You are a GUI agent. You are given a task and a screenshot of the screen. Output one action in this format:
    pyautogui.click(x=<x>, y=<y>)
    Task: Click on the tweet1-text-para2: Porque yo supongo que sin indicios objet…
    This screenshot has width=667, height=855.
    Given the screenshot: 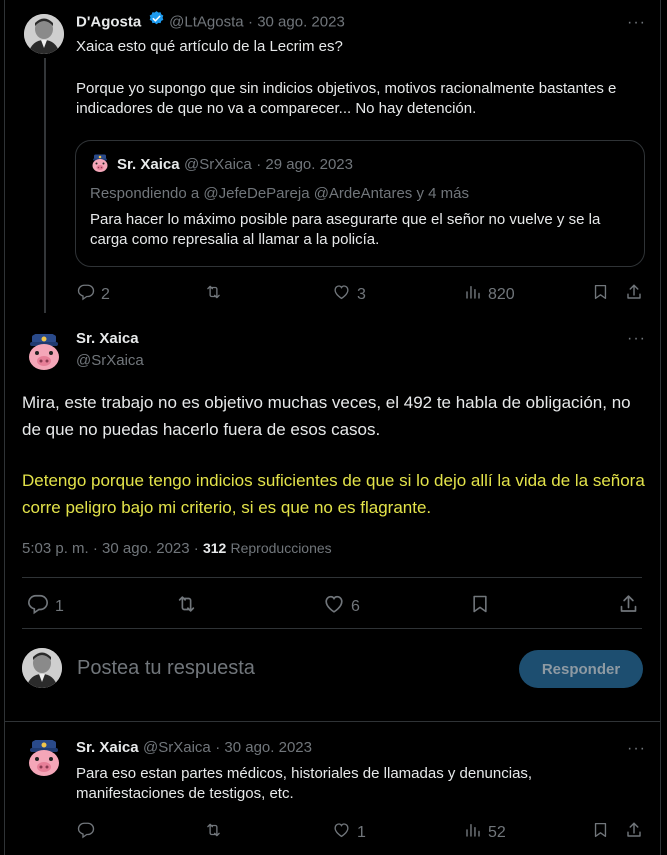 What is the action you would take?
    pyautogui.click(x=346, y=98)
    